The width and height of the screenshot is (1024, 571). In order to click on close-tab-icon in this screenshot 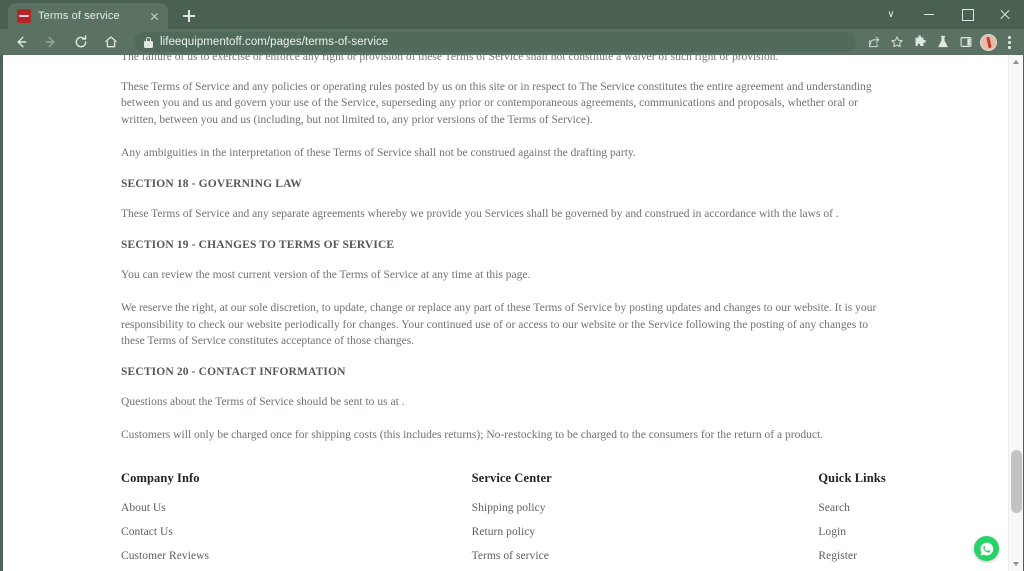, I will do `click(154, 16)`.